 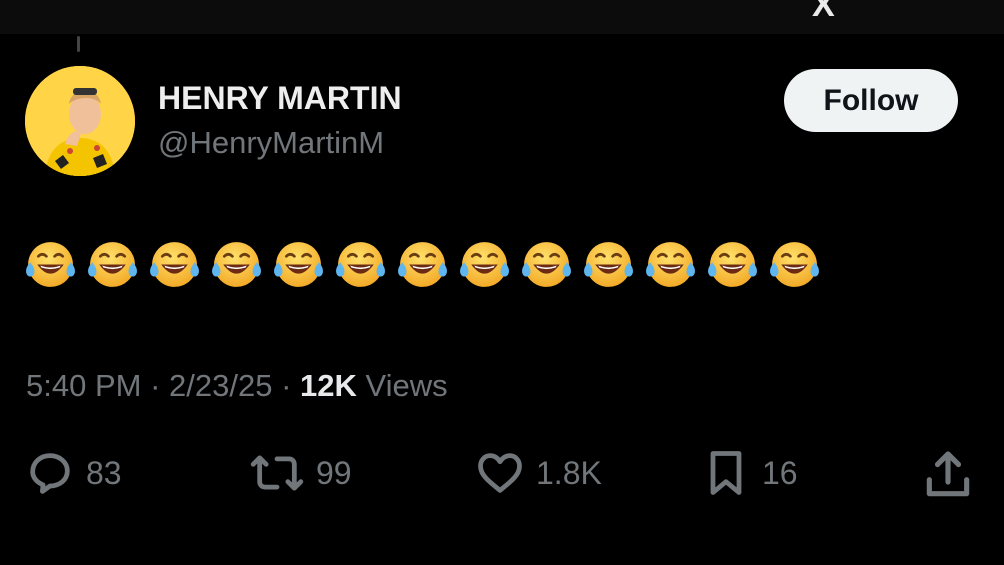 What do you see at coordinates (277, 473) in the screenshot?
I see `repost-icon` at bounding box center [277, 473].